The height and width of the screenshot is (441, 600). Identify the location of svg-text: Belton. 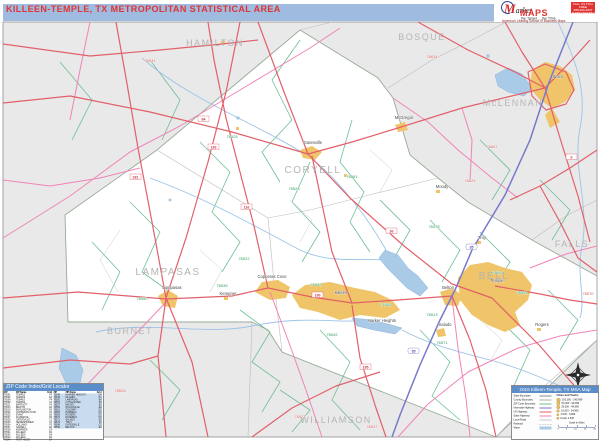
(448, 287).